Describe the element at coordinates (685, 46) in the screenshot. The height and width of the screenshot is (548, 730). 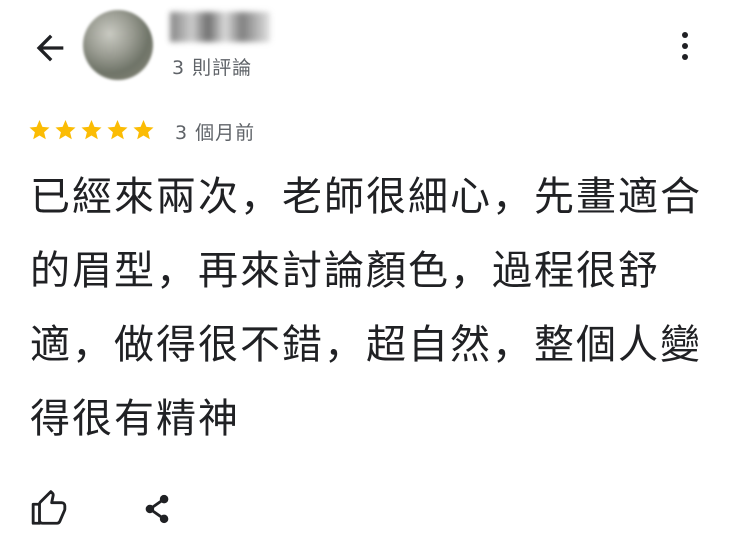
I see `more-vert-icon` at that location.